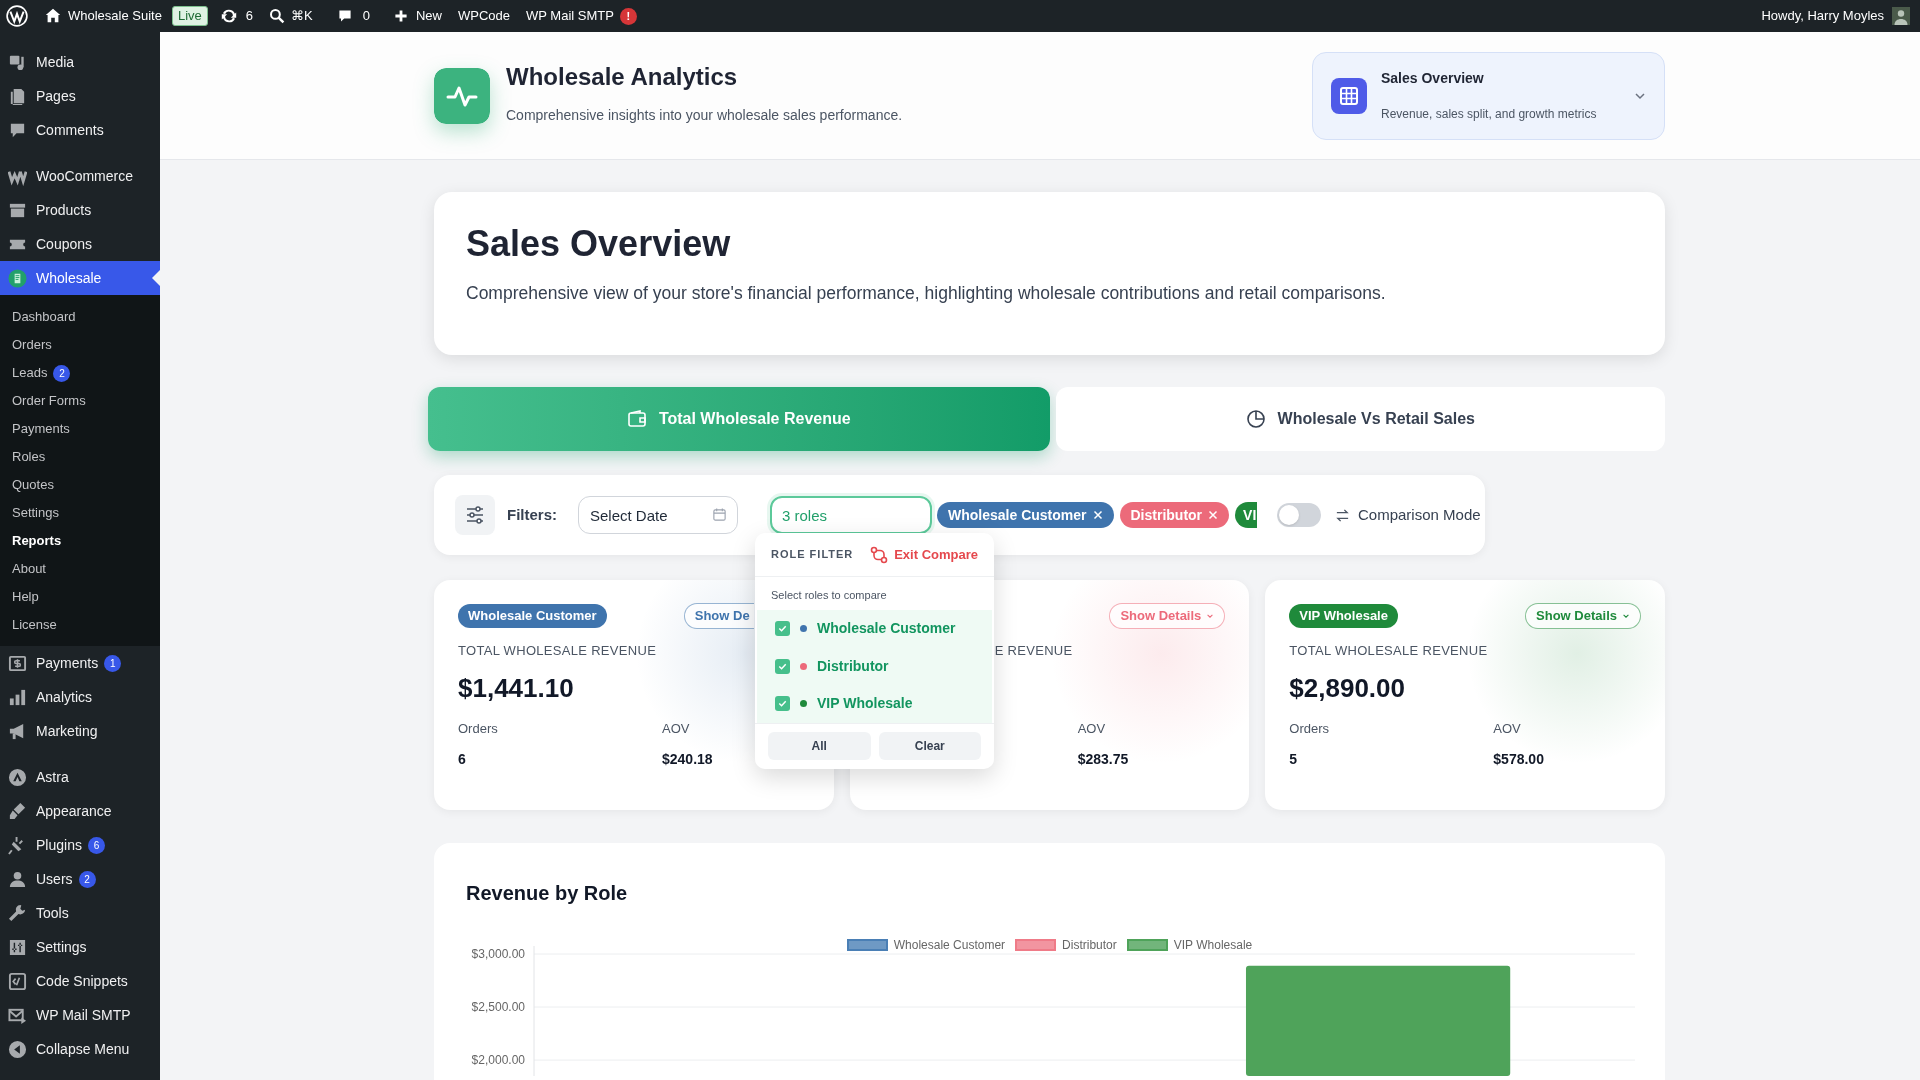 The height and width of the screenshot is (1080, 1920). Describe the element at coordinates (498, 1007) in the screenshot. I see `axis-tick-label: $2,500.00` at that location.